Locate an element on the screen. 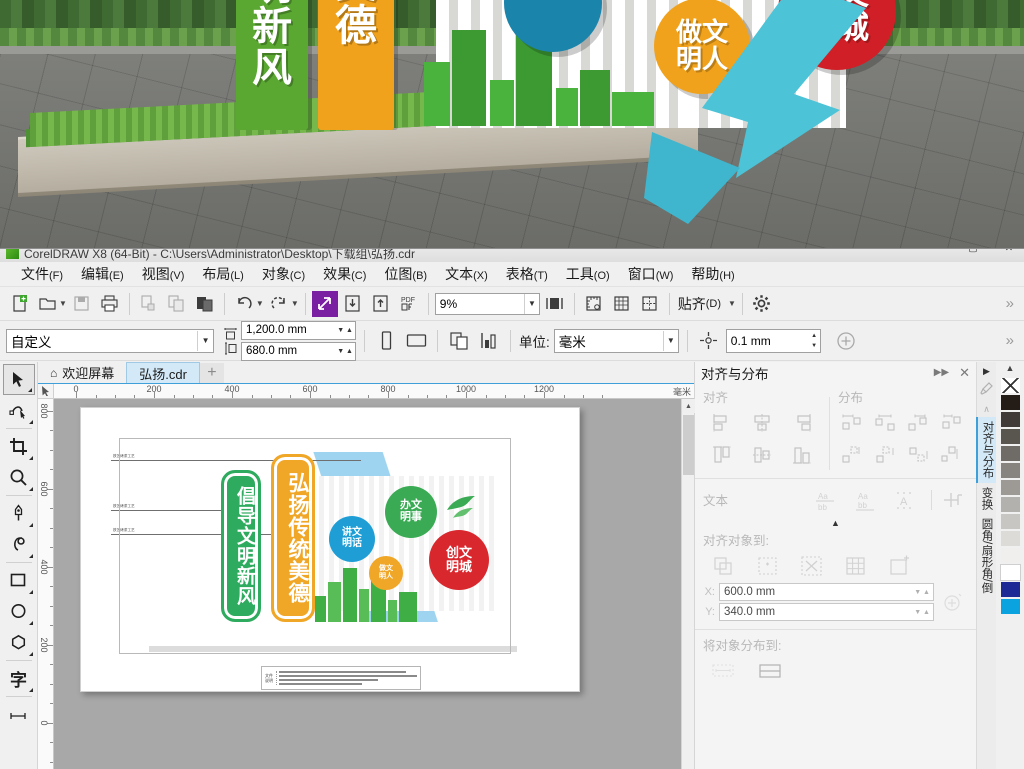 The height and width of the screenshot is (769, 1024). show-grid-icon is located at coordinates (622, 304).